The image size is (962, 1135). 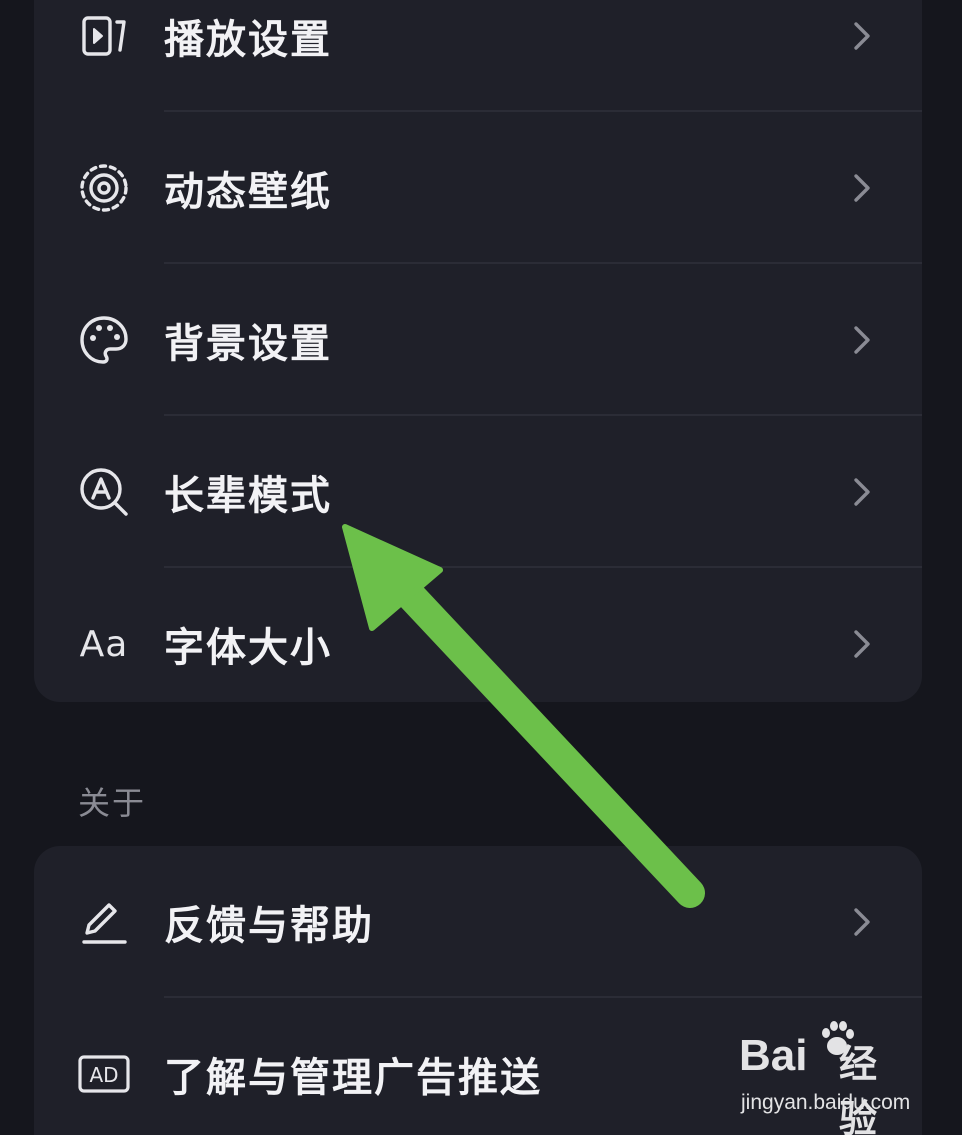 I want to click on settings-item-label: 字体大小, so click(x=248, y=648).